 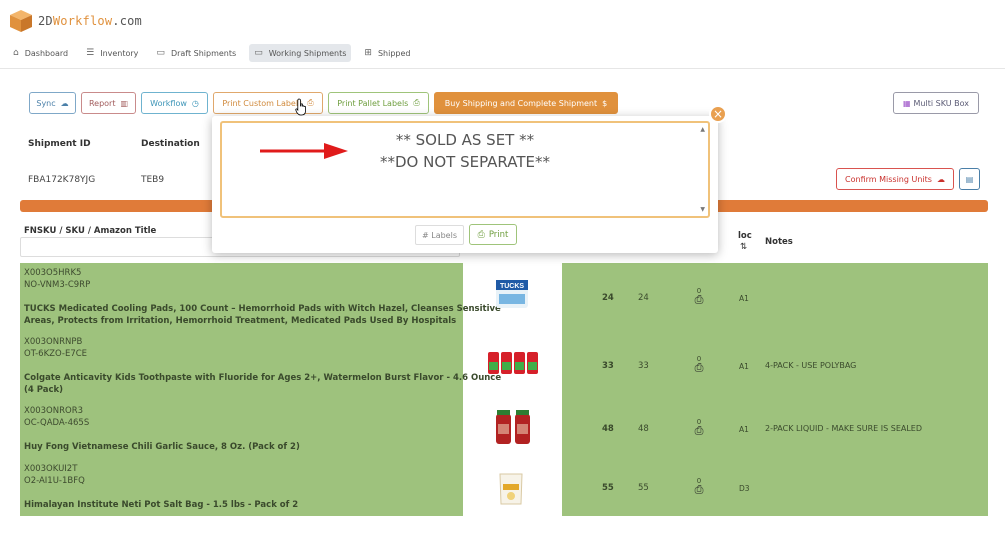 I want to click on close-icon: ×, so click(x=718, y=114).